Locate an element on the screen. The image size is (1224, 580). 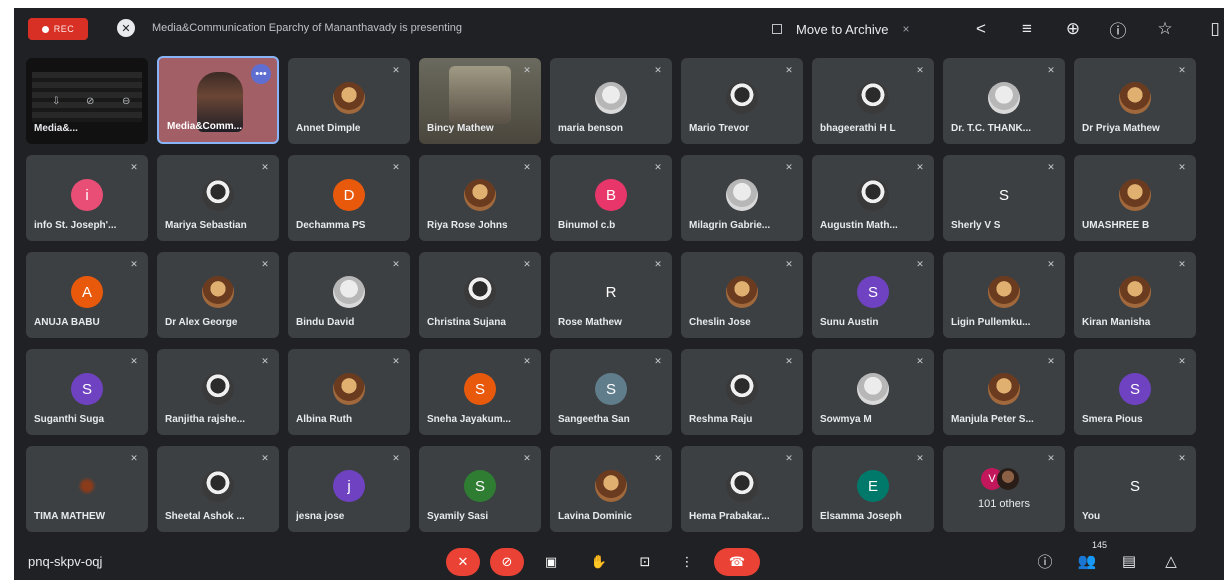
activities-icon: △ is located at coordinates (1171, 561).